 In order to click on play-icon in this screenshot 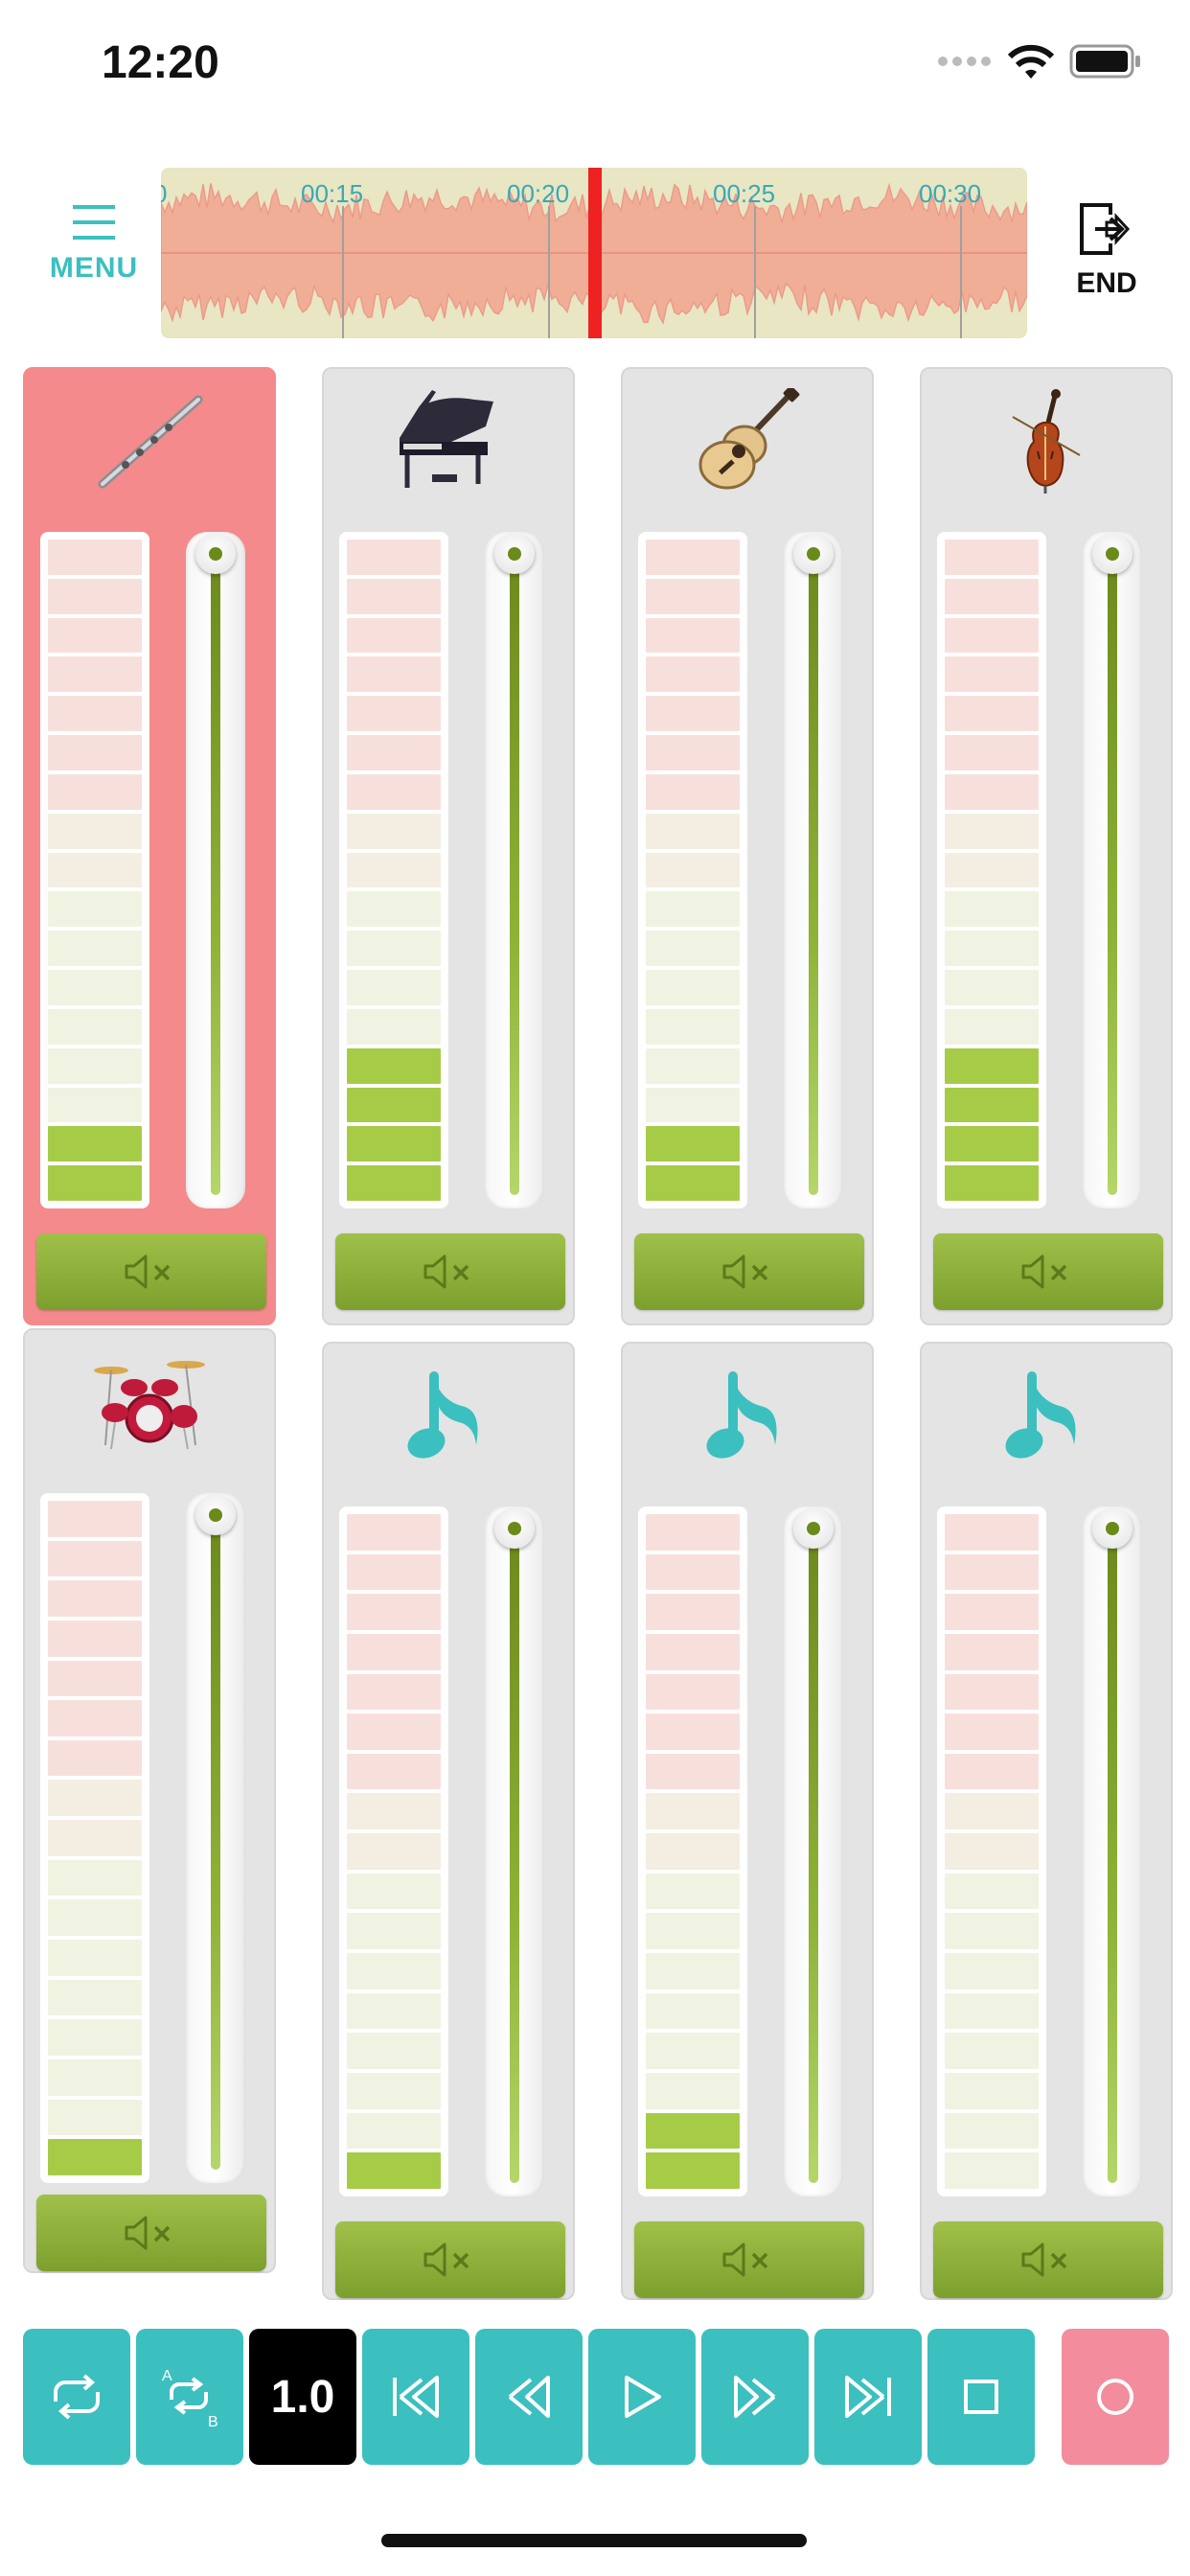, I will do `click(643, 2397)`.